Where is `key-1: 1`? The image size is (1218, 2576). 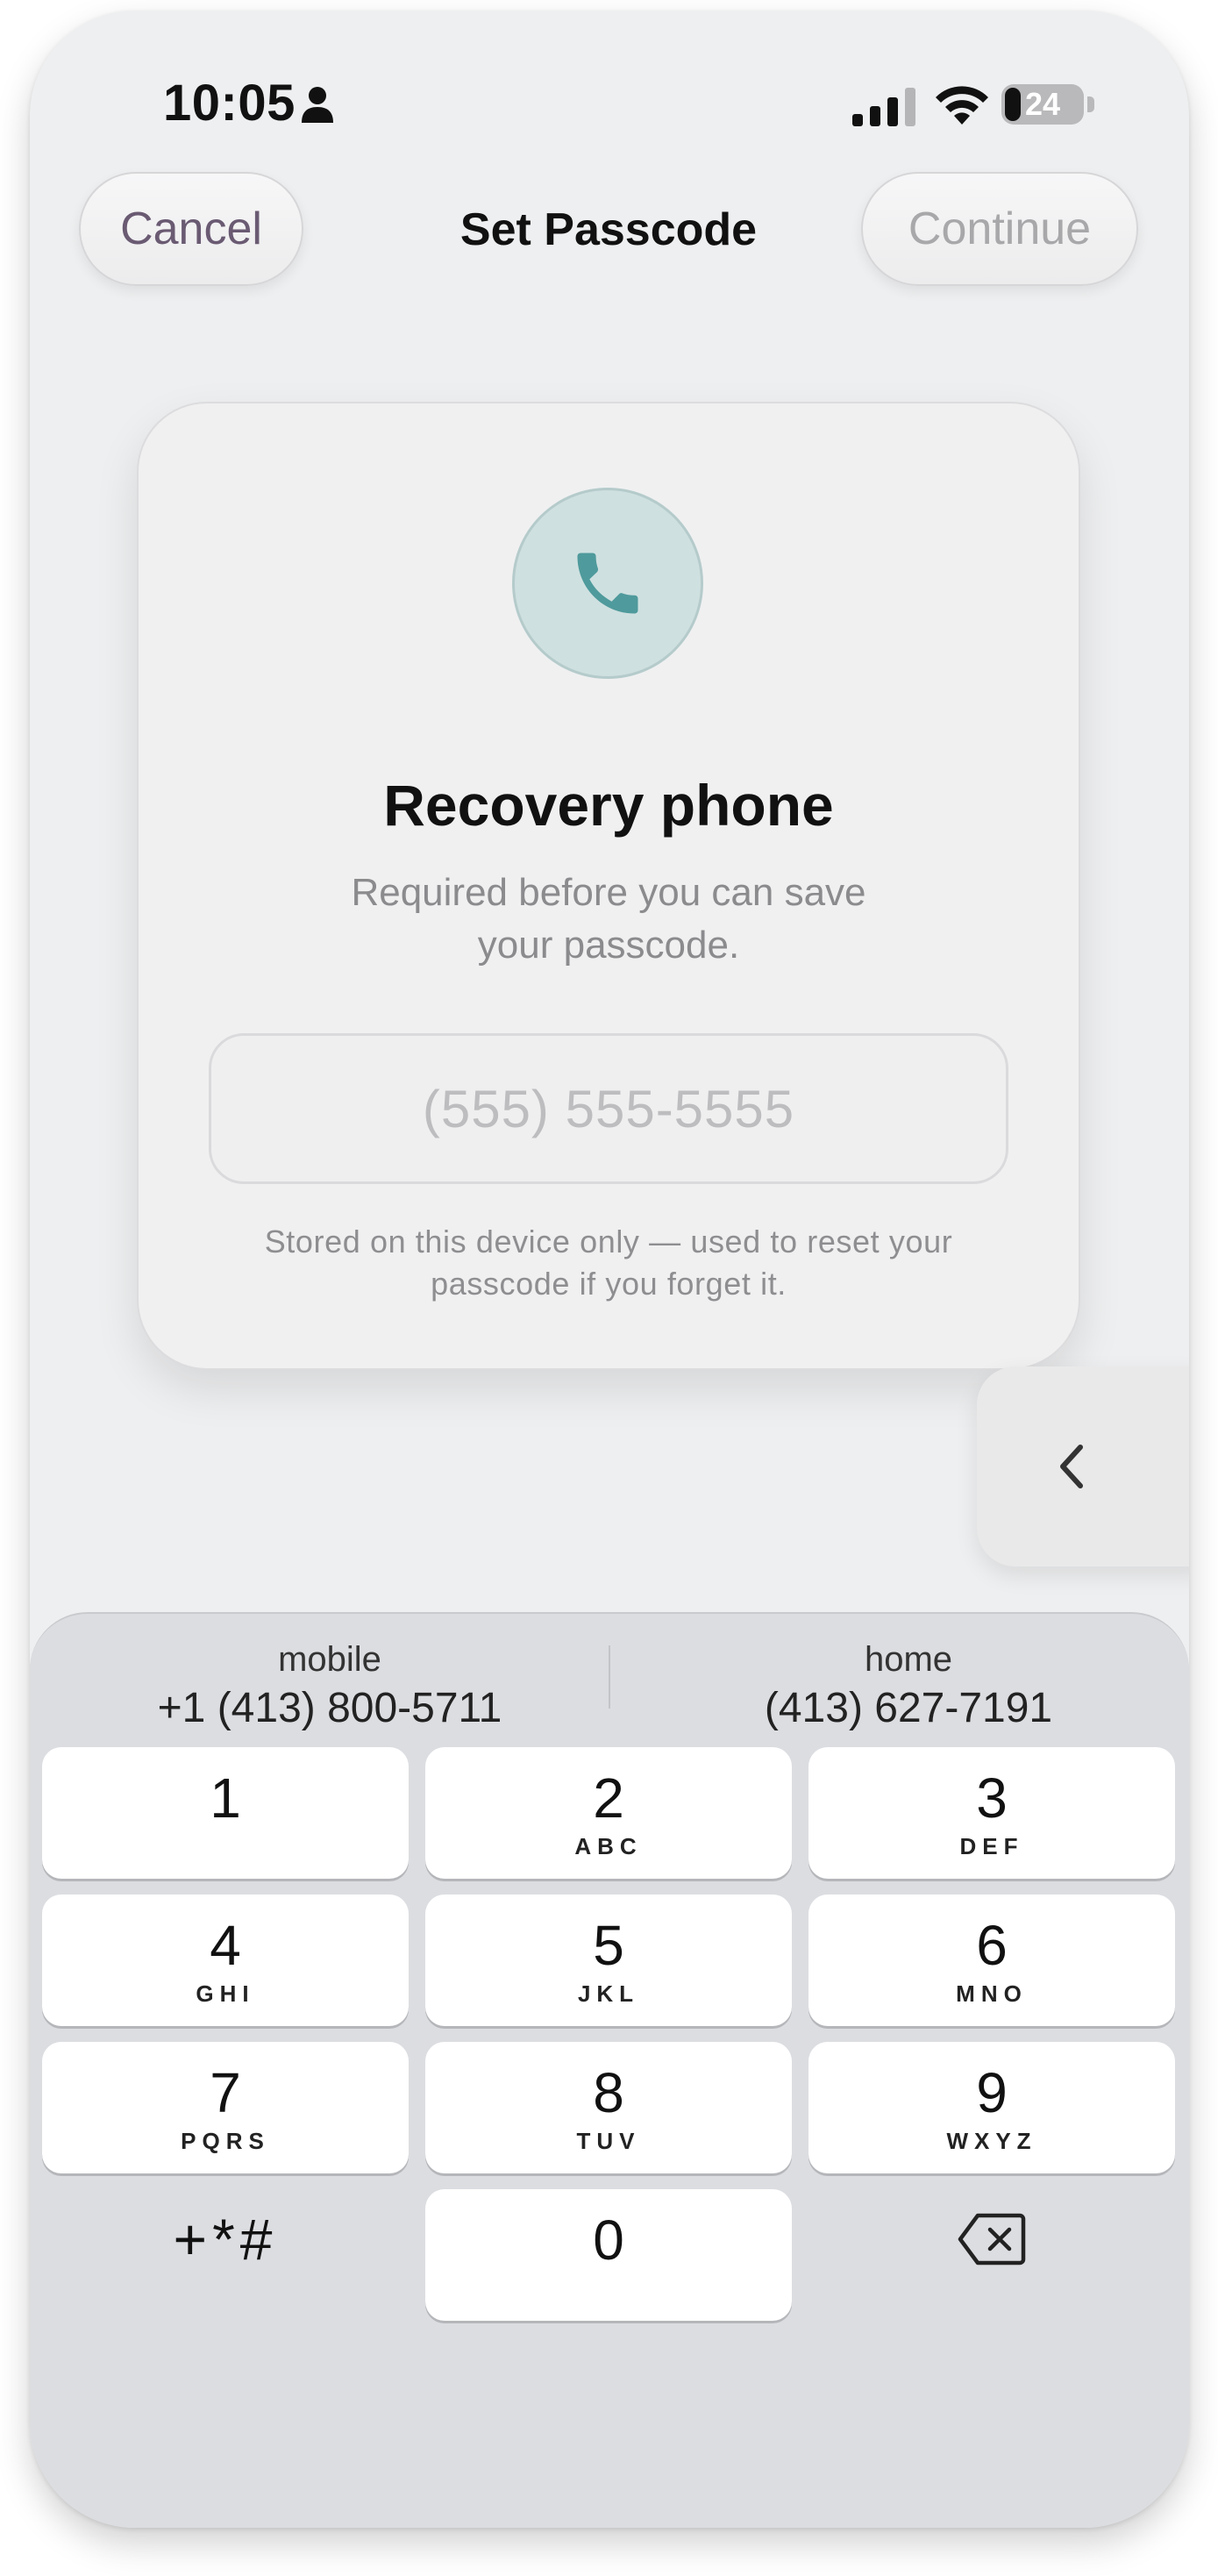
key-1: 1 is located at coordinates (226, 1813).